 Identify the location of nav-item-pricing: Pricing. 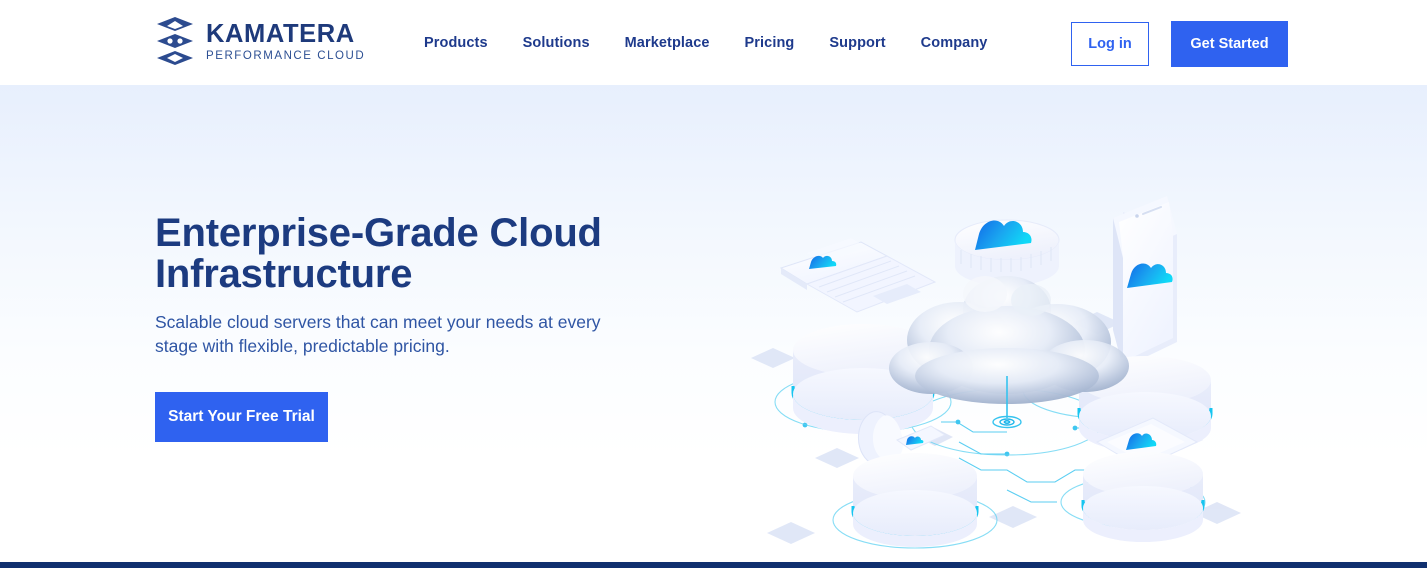
(770, 43).